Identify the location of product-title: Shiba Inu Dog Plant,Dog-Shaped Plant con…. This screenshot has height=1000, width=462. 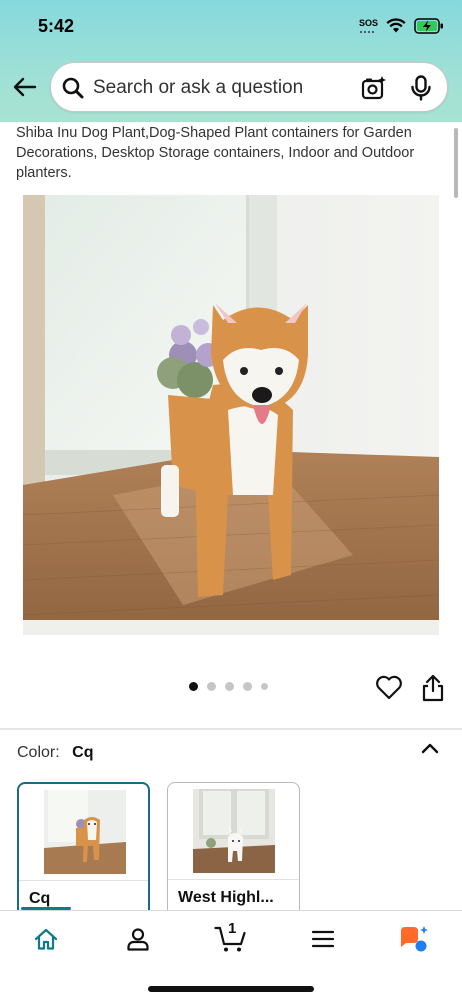
(215, 153).